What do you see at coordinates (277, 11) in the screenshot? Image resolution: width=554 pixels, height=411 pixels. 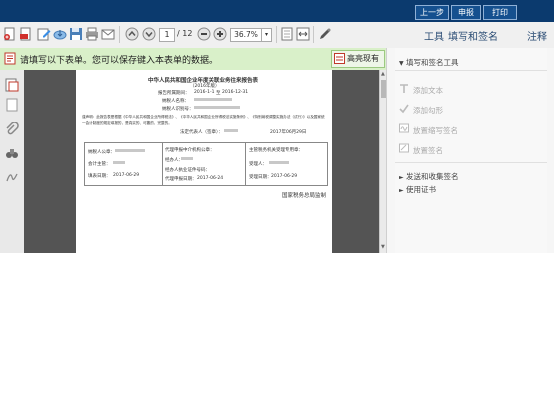 I see `top-header-bar: 上一步 申报 打印` at bounding box center [277, 11].